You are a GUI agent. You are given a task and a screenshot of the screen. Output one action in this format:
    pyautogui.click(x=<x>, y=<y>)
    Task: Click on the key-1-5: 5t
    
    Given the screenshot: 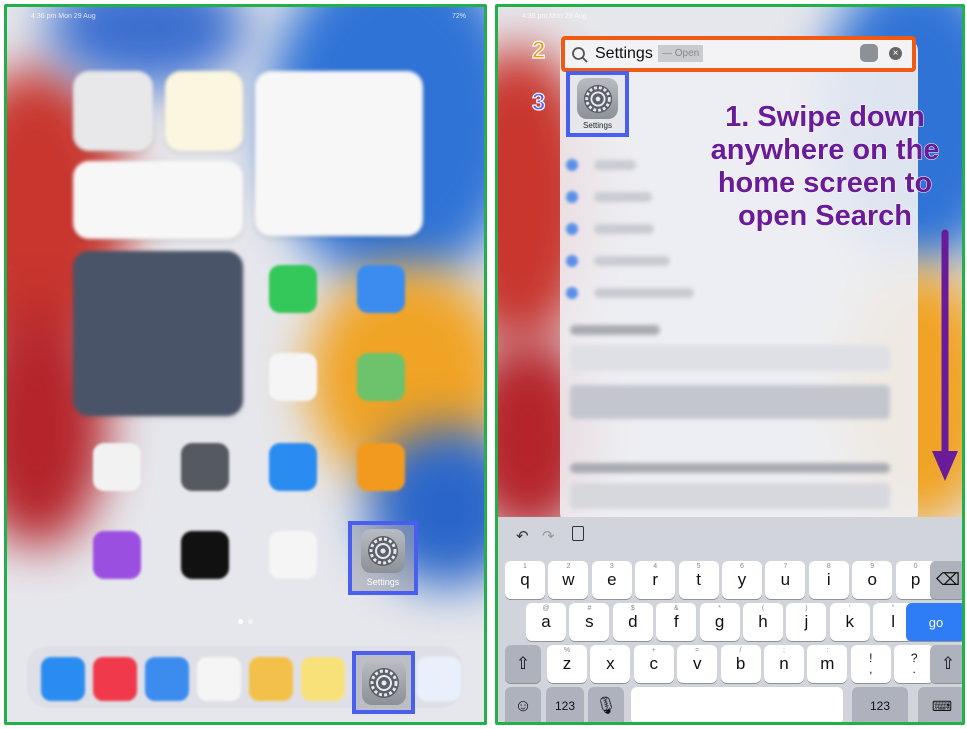 What is the action you would take?
    pyautogui.click(x=698, y=580)
    